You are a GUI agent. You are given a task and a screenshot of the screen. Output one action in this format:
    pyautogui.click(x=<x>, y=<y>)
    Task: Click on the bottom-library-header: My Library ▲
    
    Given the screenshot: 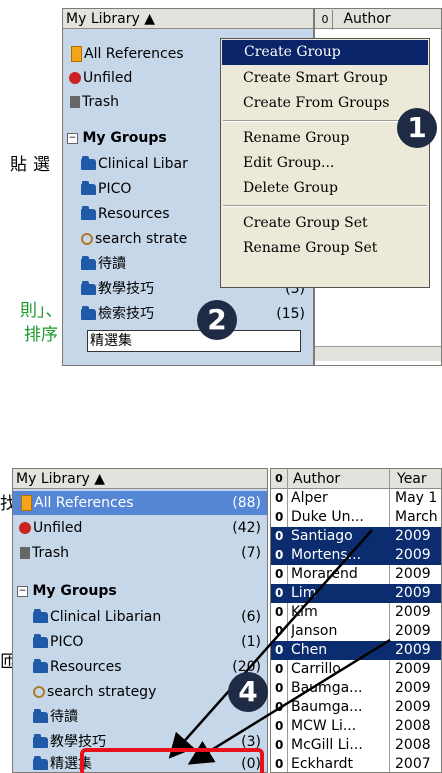 What is the action you would take?
    pyautogui.click(x=140, y=479)
    